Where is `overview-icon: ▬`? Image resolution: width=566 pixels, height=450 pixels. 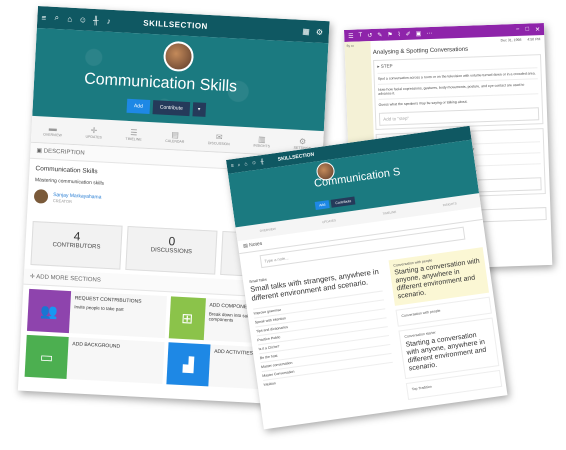
overview-icon: ▬ is located at coordinates (53, 128).